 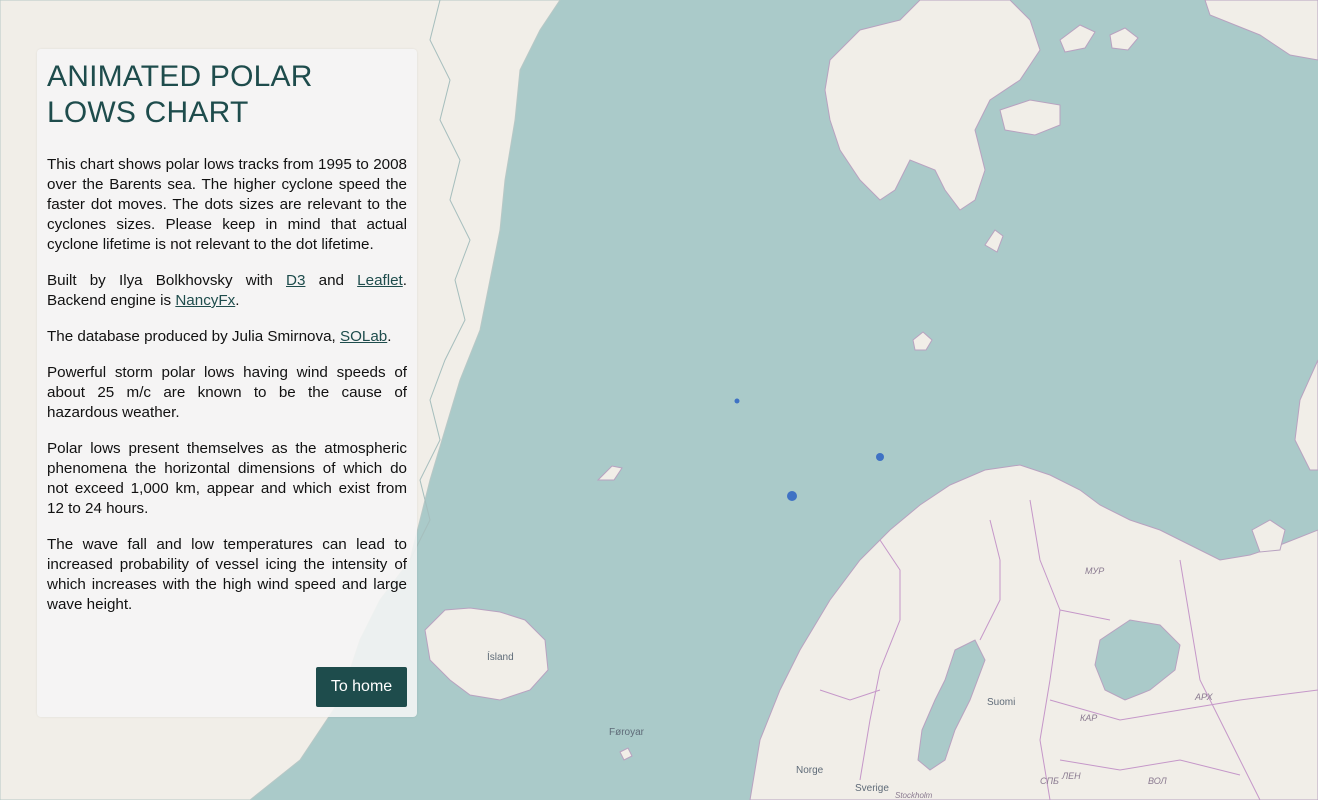 What do you see at coordinates (1095, 571) in the screenshot?
I see `map-label-murmansk: МУР` at bounding box center [1095, 571].